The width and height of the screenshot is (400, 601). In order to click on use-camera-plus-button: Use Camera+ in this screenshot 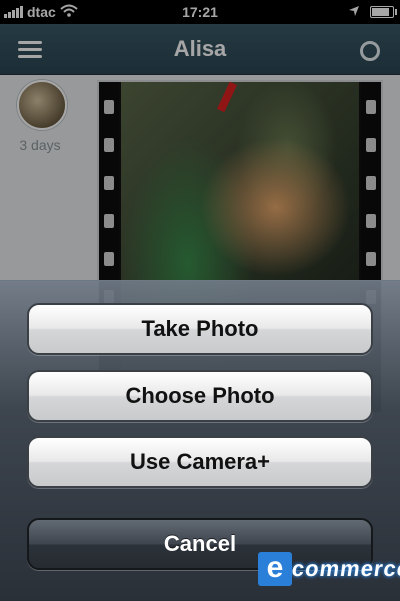, I will do `click(200, 462)`.